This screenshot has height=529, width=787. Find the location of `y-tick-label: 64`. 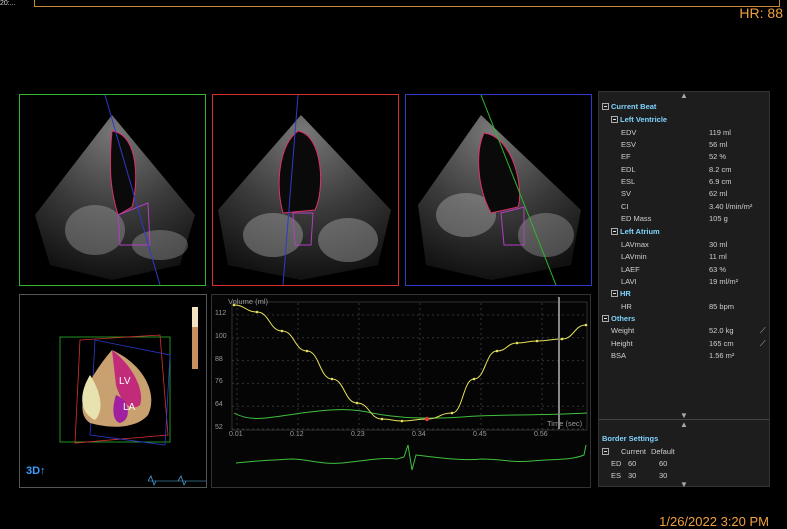

y-tick-label: 64 is located at coordinates (219, 405).